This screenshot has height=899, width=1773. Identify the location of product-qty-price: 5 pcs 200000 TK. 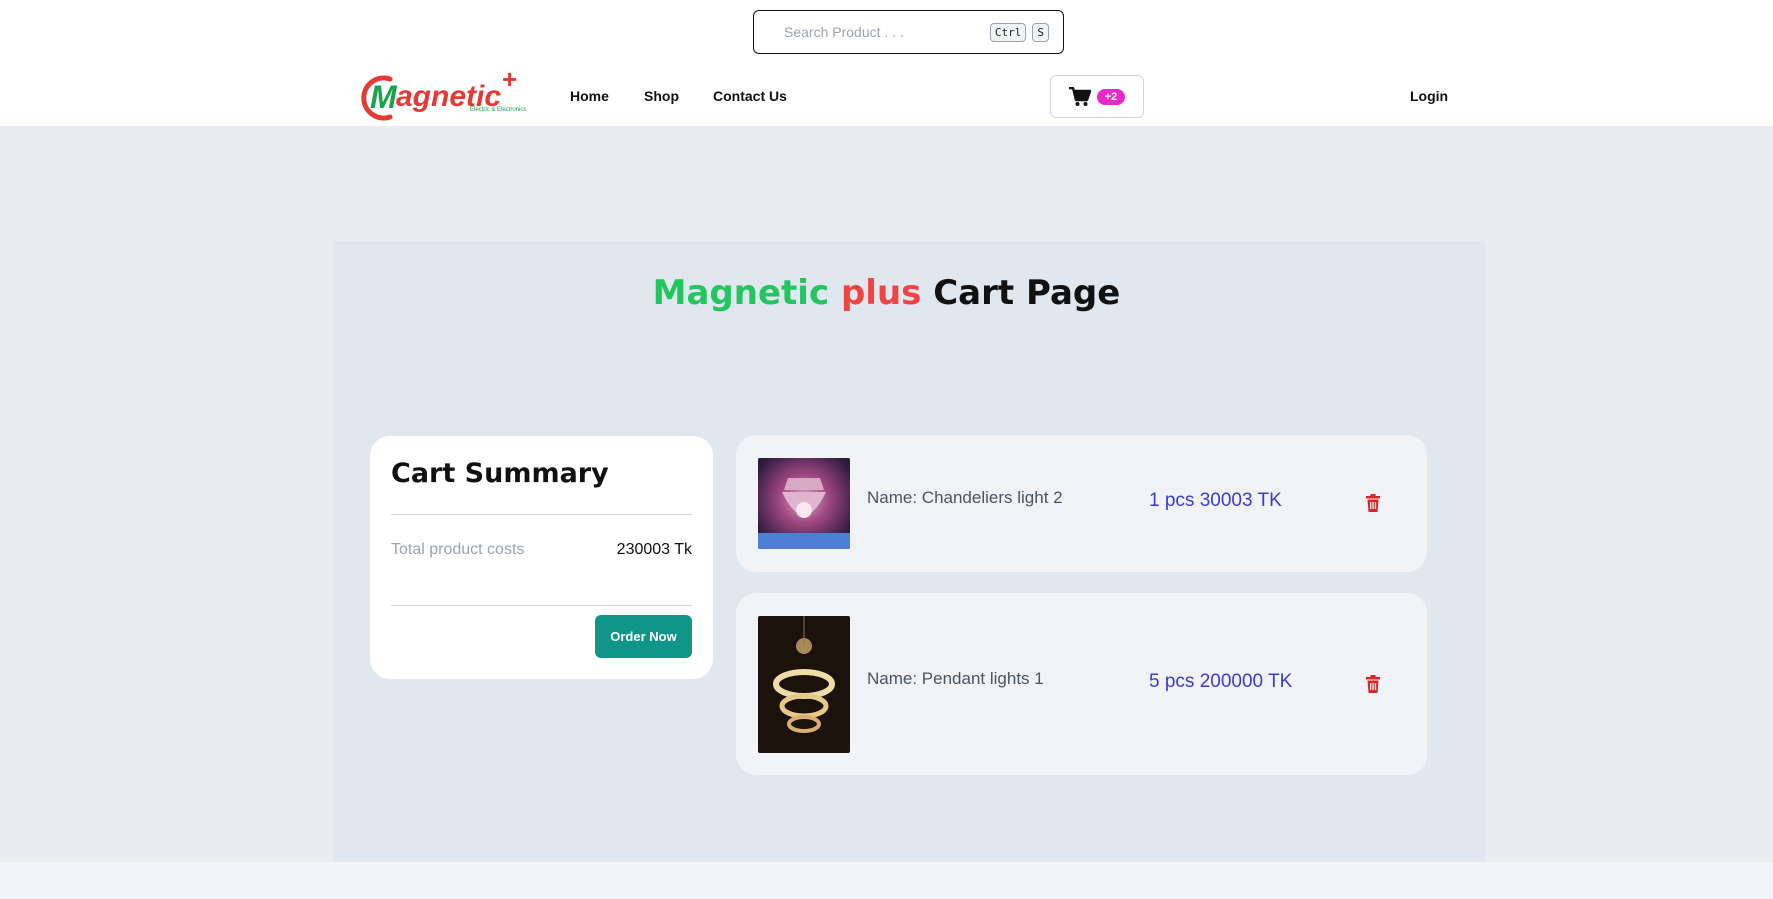
(1221, 681).